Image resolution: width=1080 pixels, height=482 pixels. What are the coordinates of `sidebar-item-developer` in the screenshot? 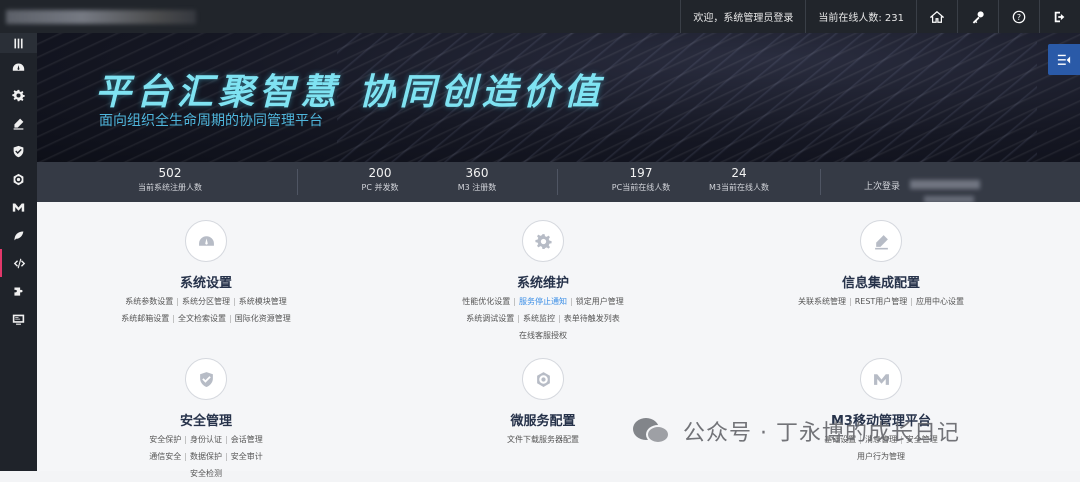 It's located at (18, 263).